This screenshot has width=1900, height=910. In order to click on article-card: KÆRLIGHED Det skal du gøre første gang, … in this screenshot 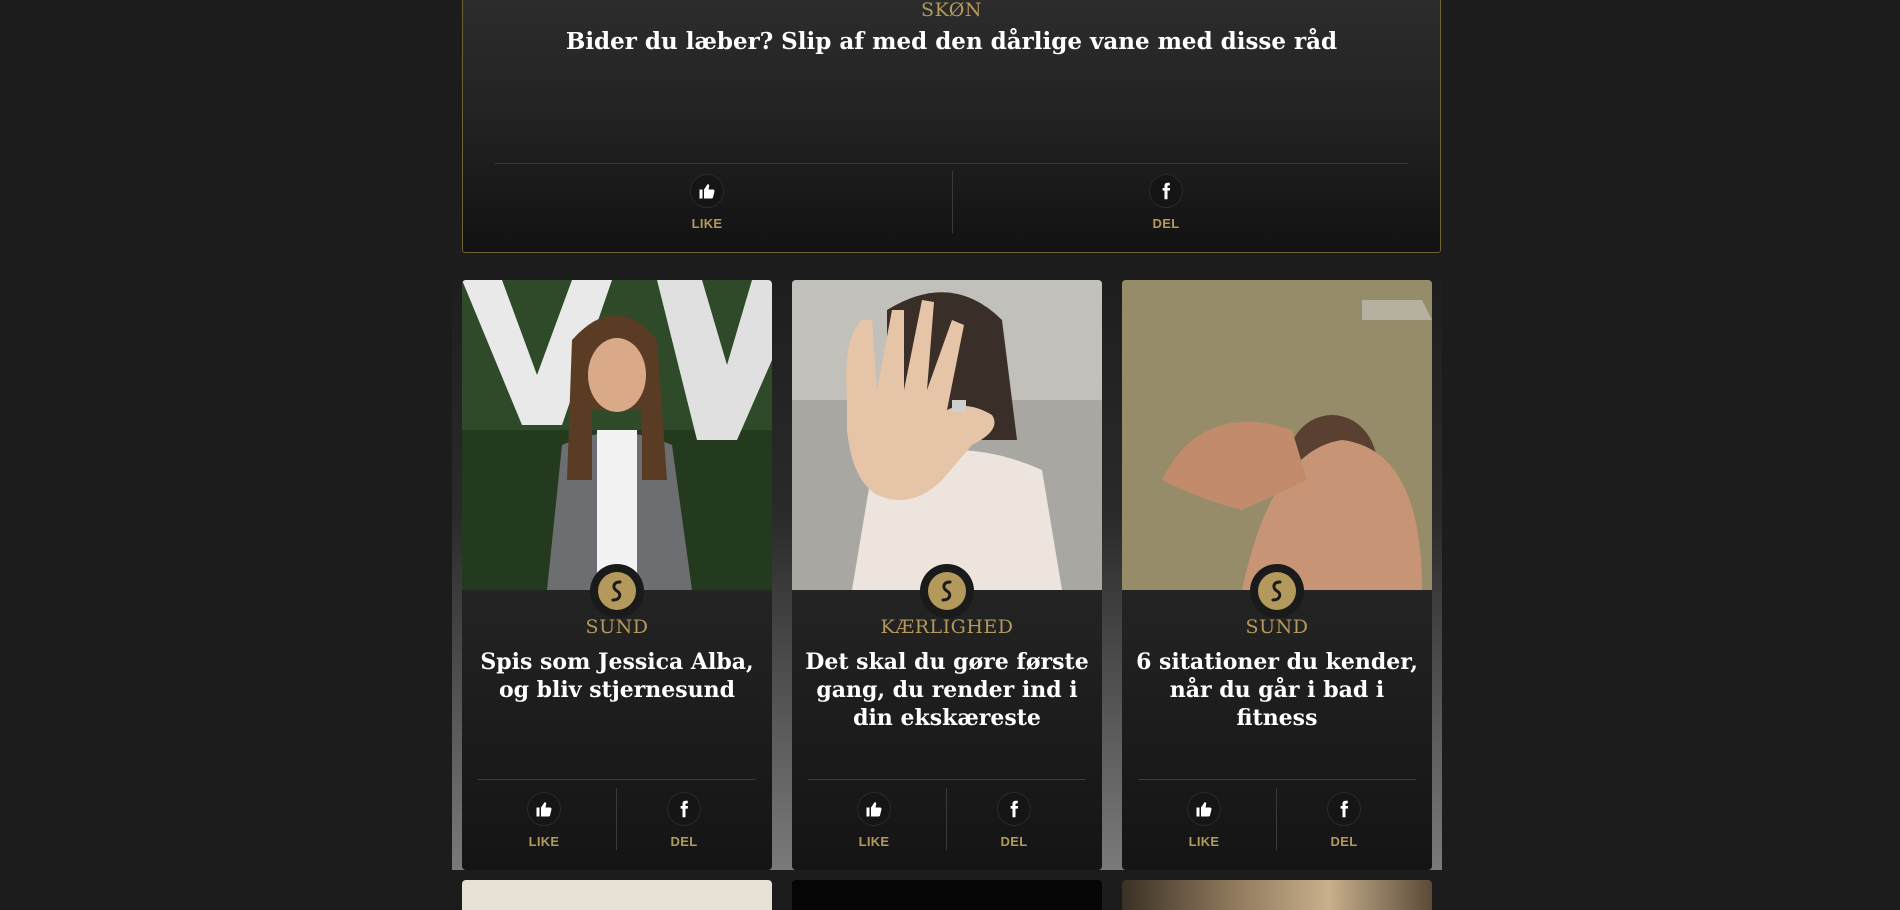, I will do `click(947, 575)`.